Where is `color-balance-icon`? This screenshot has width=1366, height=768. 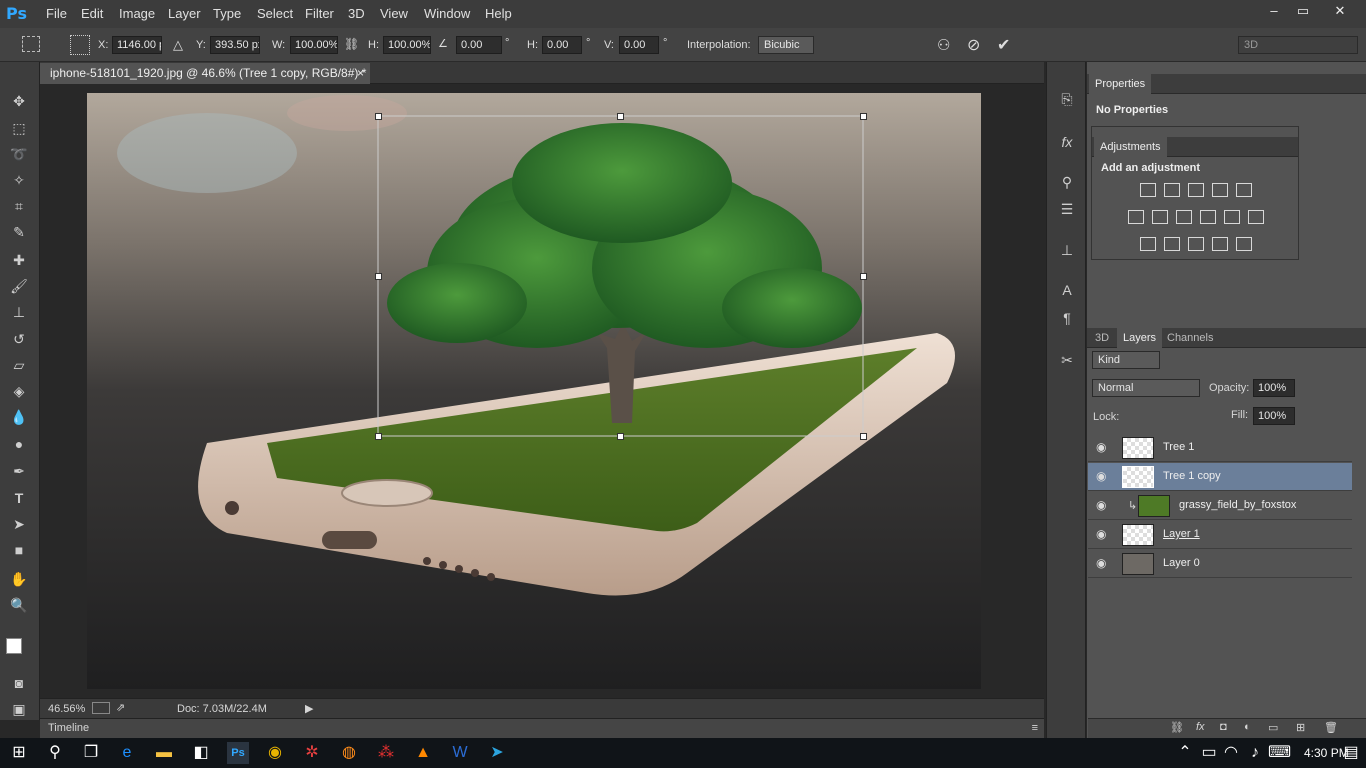
color-balance-icon is located at coordinates (1160, 217).